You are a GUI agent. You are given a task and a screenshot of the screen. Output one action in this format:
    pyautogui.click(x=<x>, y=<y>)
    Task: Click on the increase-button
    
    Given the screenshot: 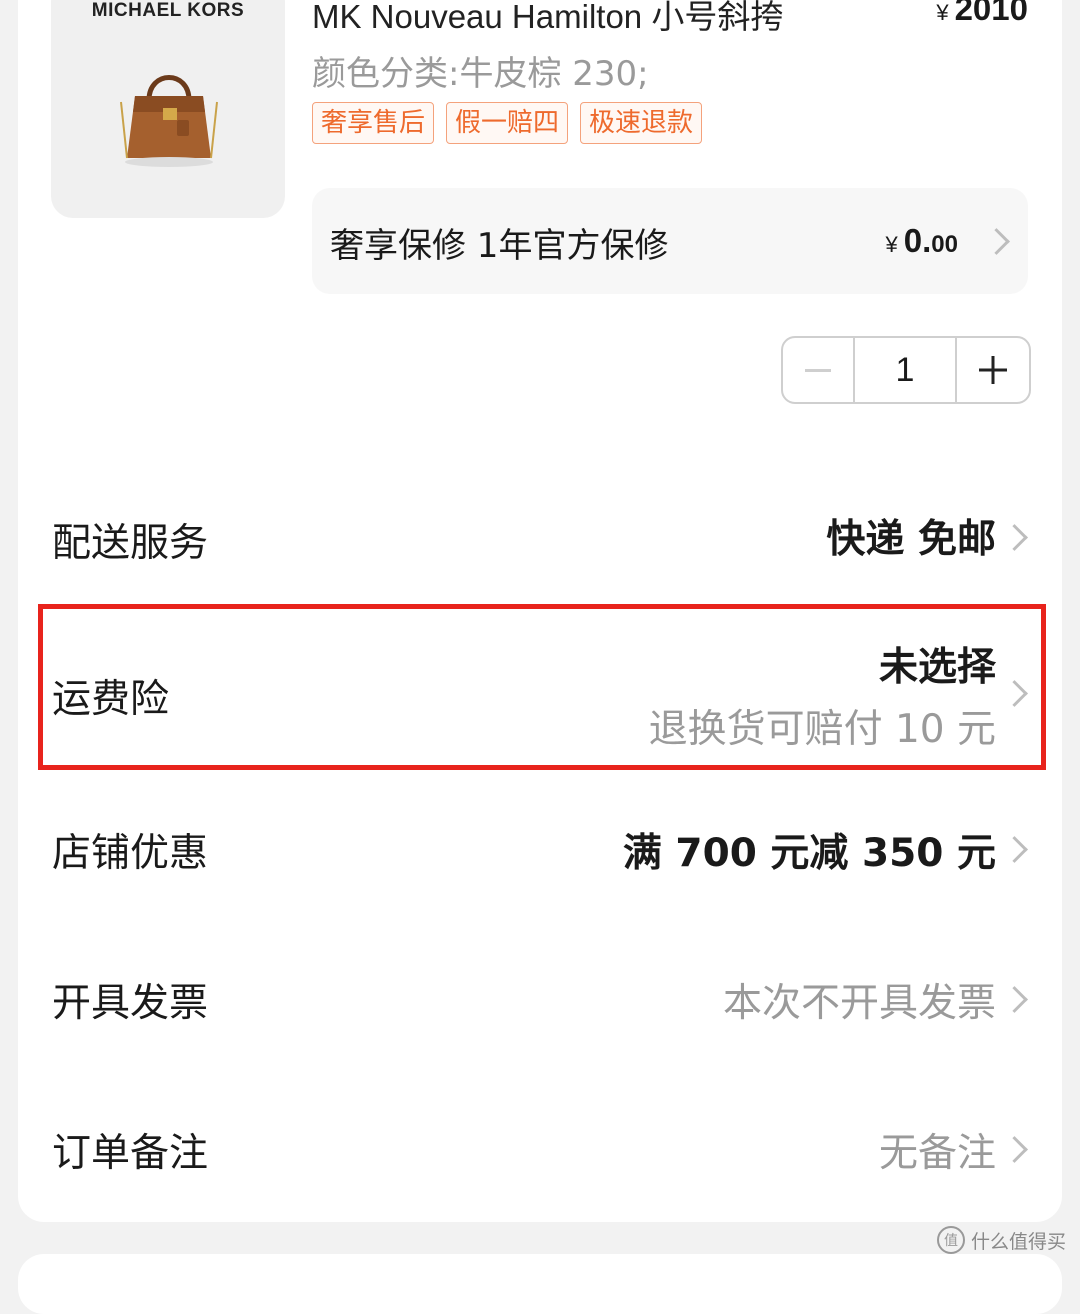 What is the action you would take?
    pyautogui.click(x=993, y=370)
    